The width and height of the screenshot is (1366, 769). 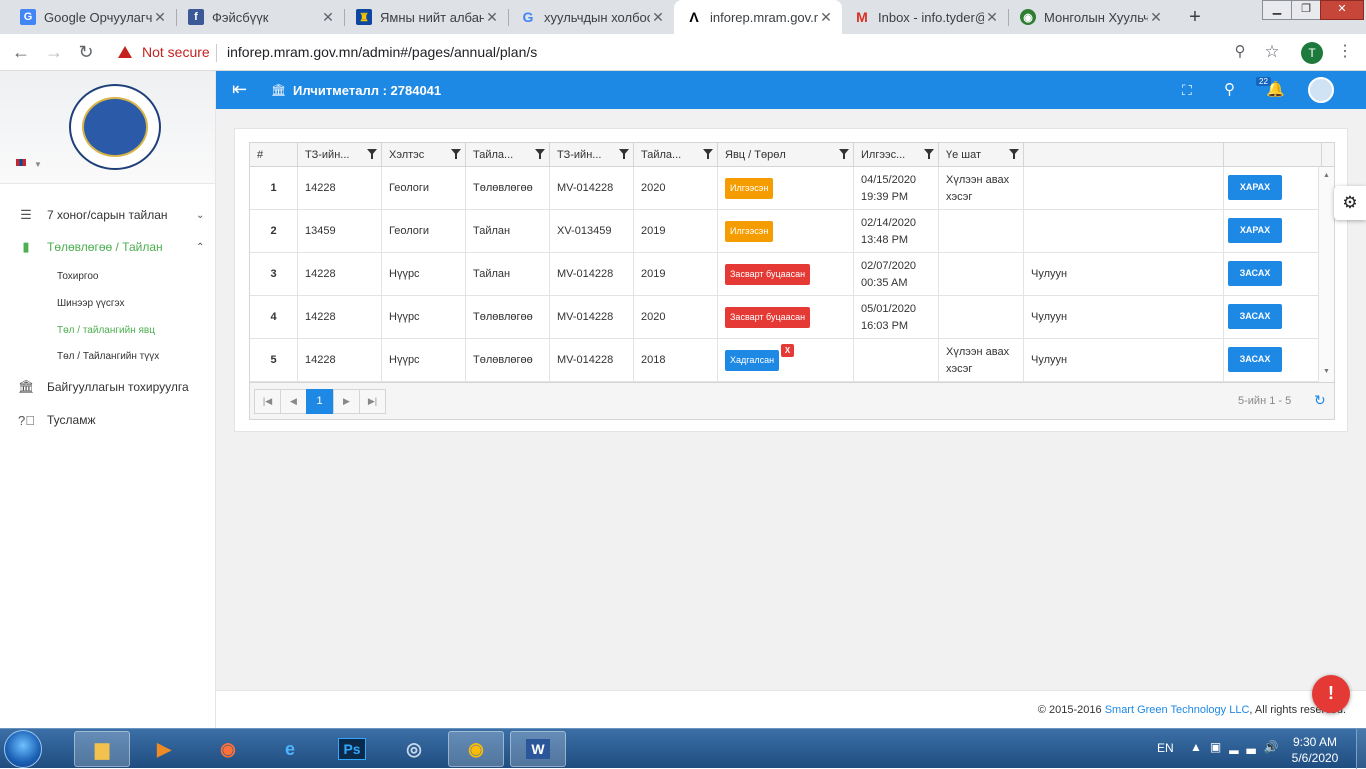 I want to click on browser-tab-facebook: f Фэйсбүүк ✕, so click(x=260, y=17).